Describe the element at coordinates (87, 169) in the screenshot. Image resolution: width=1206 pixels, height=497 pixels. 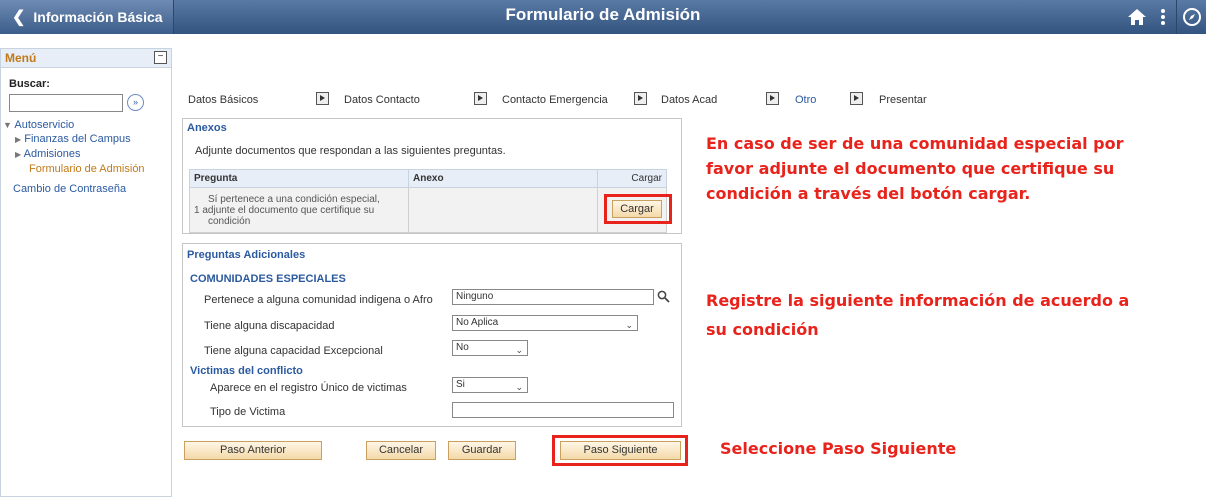
I see `tree-item-label: Formulario de Admisión` at that location.